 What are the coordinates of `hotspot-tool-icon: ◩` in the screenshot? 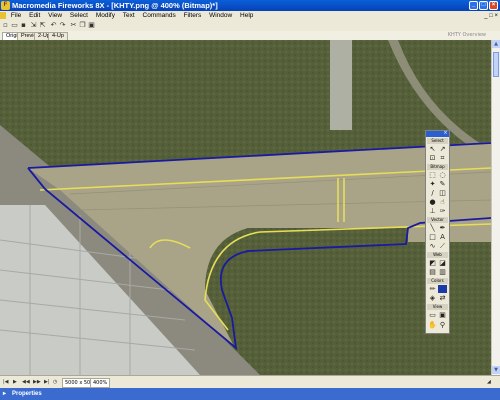 It's located at (432, 263).